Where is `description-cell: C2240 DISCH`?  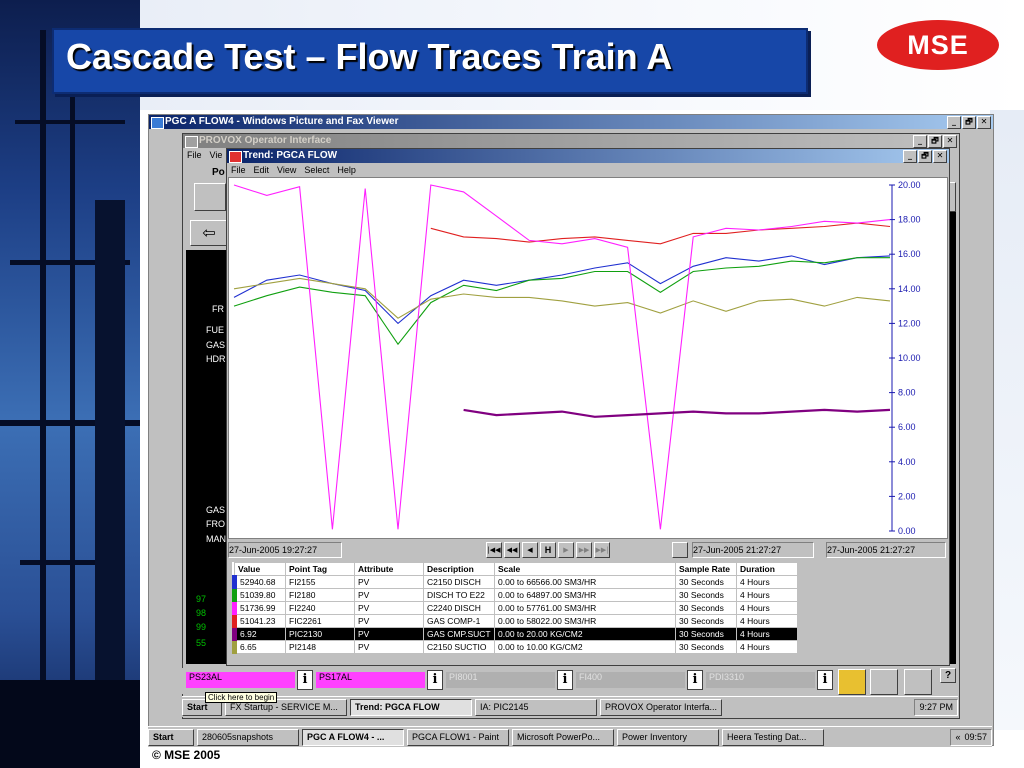
description-cell: C2240 DISCH is located at coordinates (459, 608).